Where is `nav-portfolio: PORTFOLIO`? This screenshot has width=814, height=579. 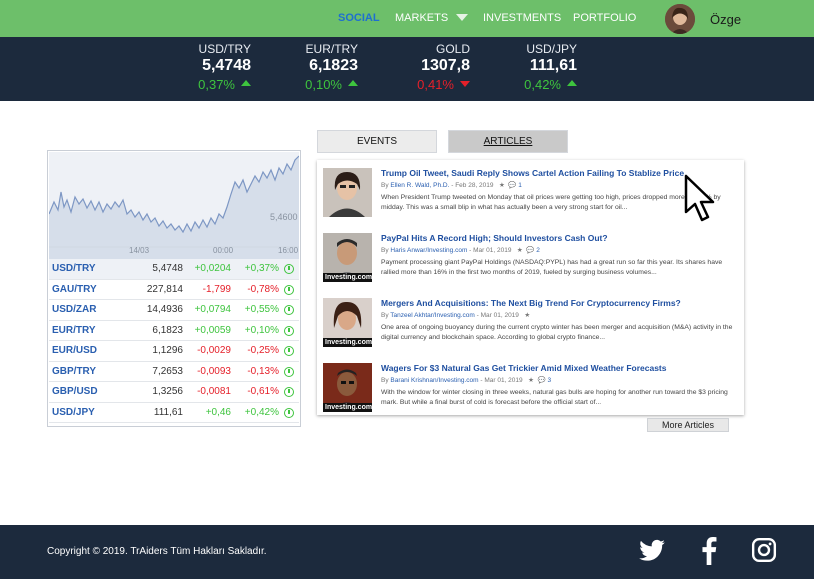 nav-portfolio: PORTFOLIO is located at coordinates (604, 18).